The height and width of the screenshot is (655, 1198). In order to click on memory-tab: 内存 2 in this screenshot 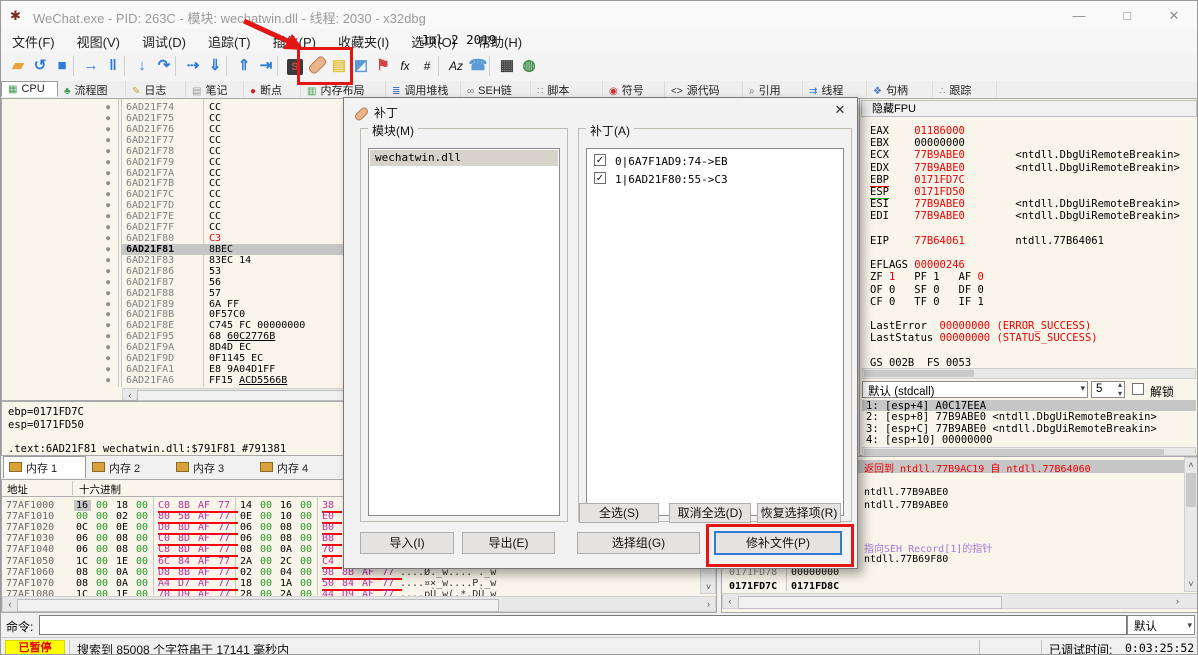, I will do `click(128, 468)`.